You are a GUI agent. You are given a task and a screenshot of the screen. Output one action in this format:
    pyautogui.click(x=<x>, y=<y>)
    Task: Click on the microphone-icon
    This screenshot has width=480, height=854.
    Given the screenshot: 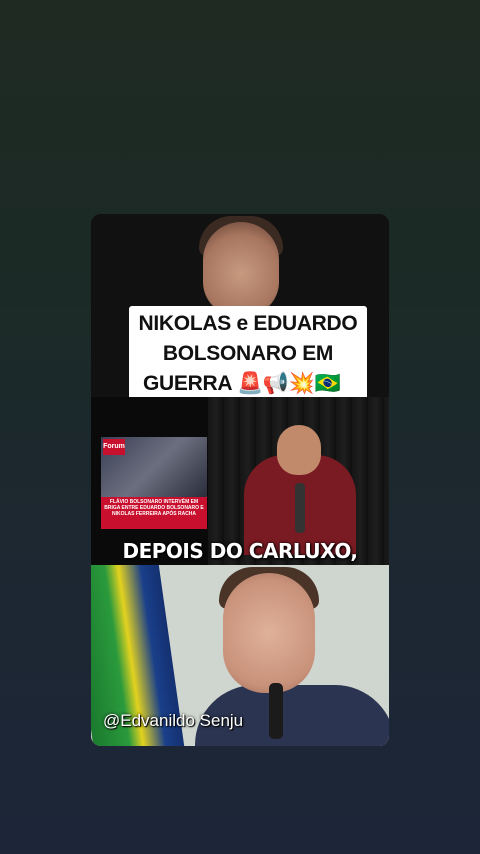 What is the action you would take?
    pyautogui.click(x=300, y=508)
    